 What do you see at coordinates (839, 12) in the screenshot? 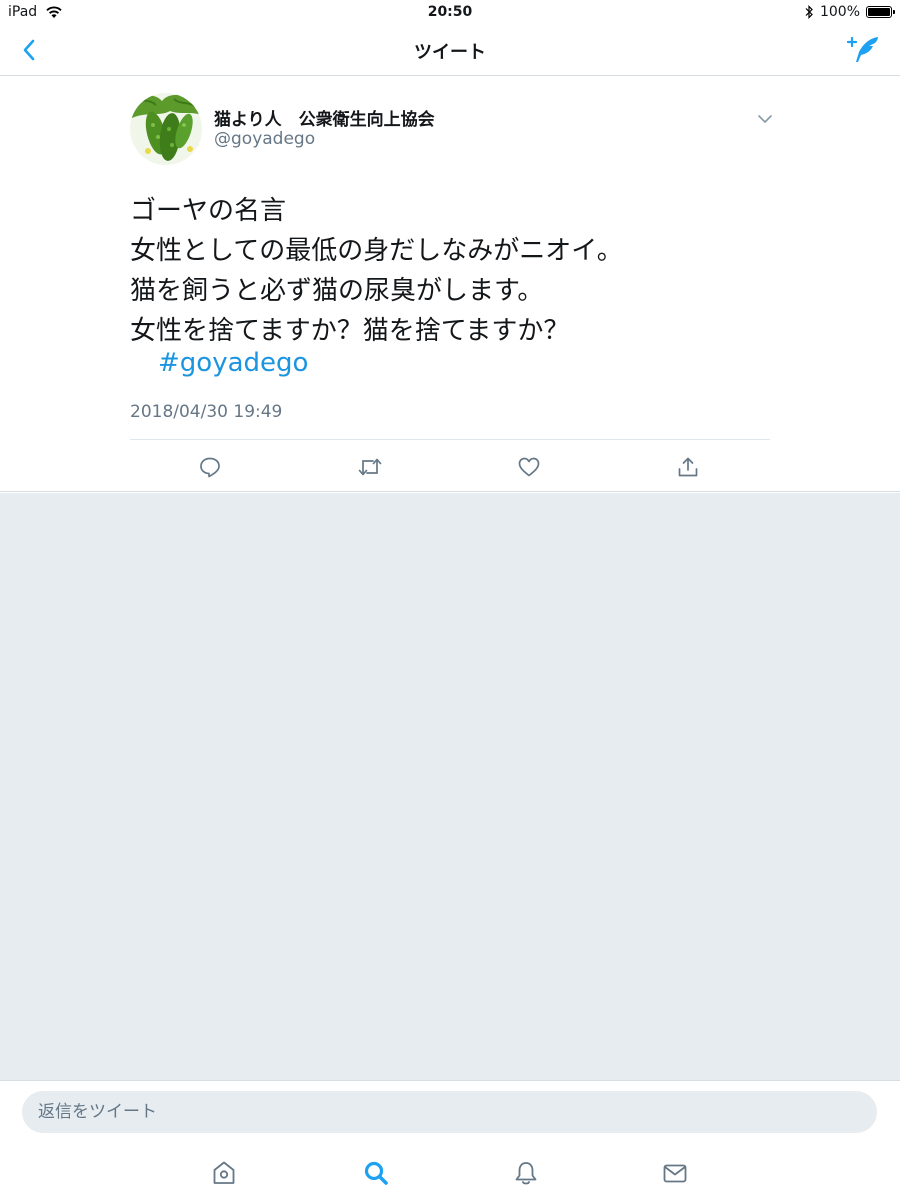
I see `battery-percent: 100%` at bounding box center [839, 12].